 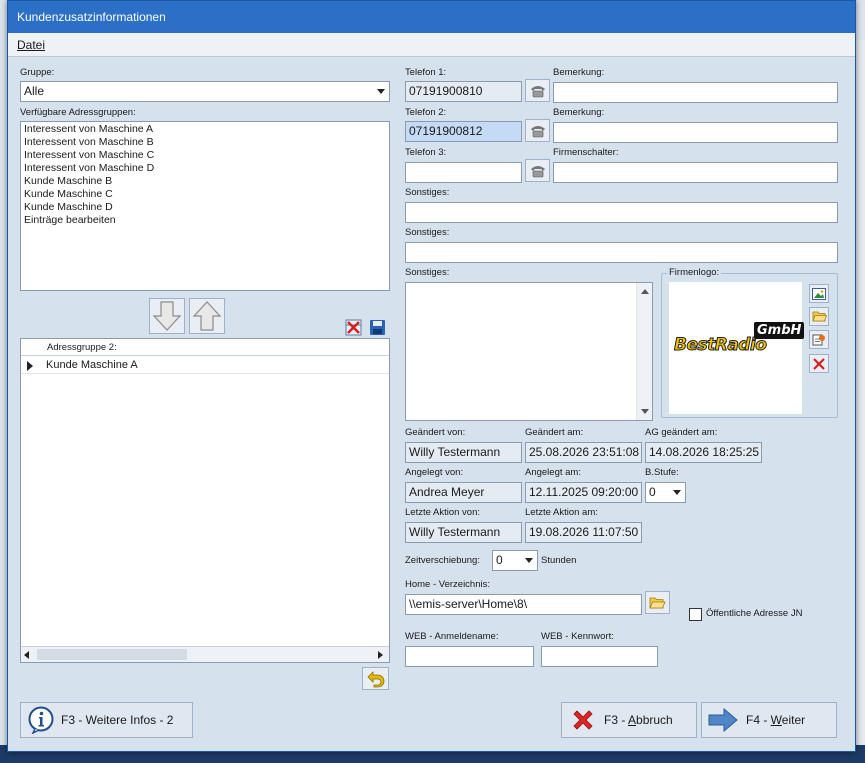 What do you see at coordinates (205, 91) in the screenshot?
I see `gruppe-combo: Alle` at bounding box center [205, 91].